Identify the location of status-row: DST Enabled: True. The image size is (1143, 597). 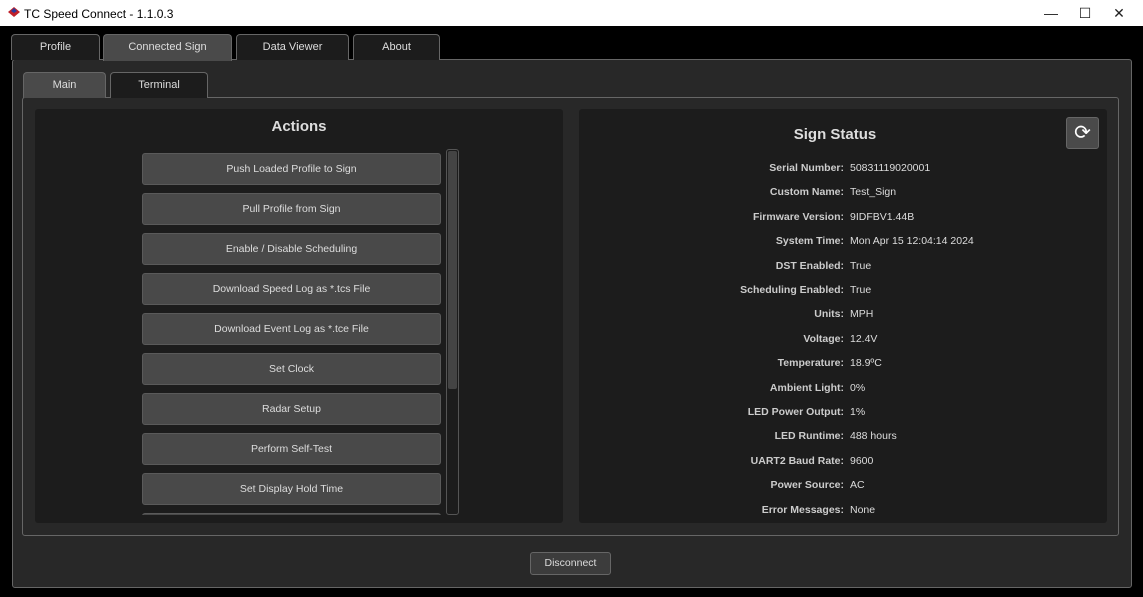
(843, 267).